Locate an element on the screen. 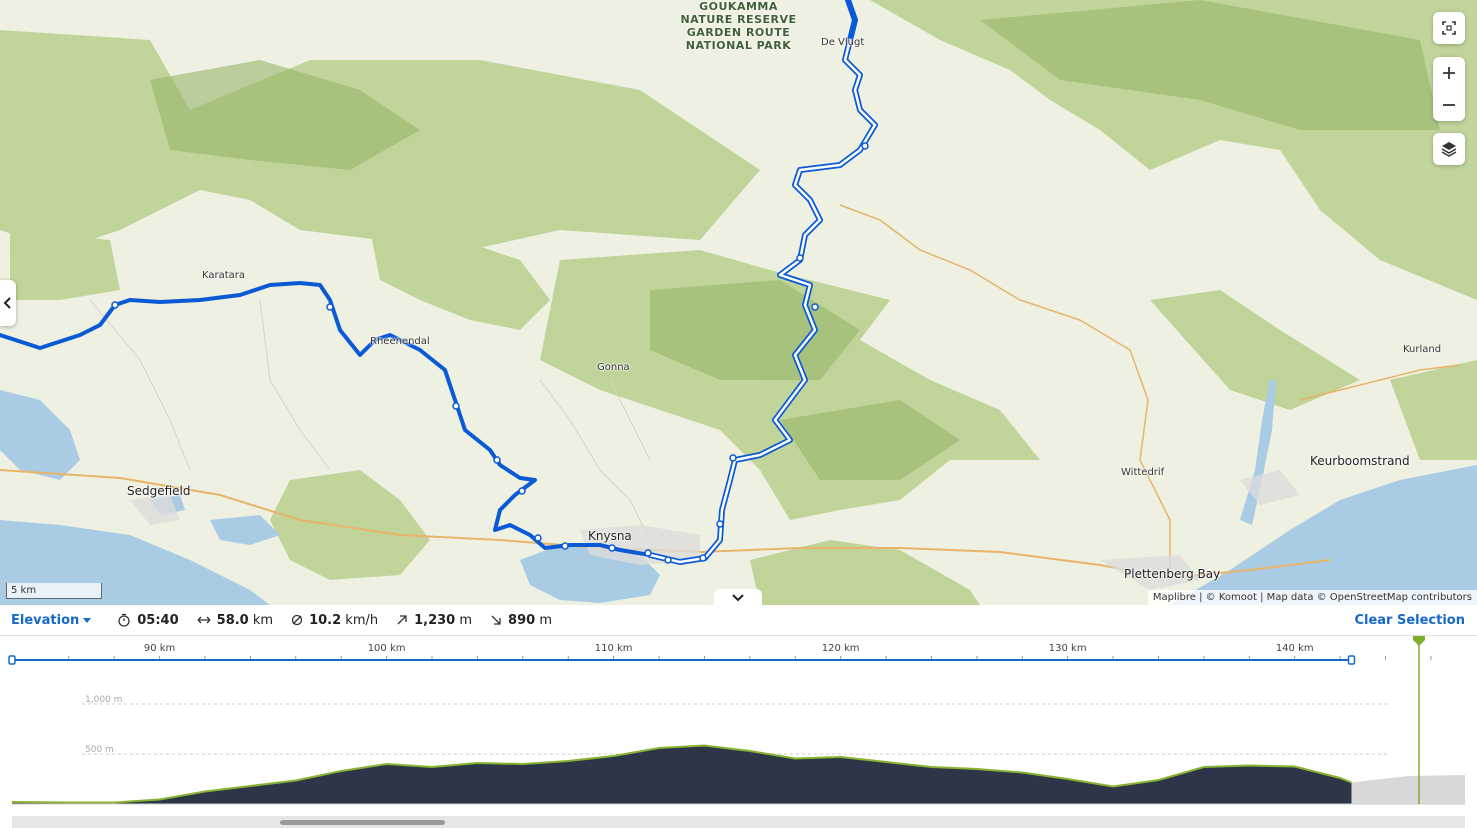  distance-value: 58.0 is located at coordinates (232, 620).